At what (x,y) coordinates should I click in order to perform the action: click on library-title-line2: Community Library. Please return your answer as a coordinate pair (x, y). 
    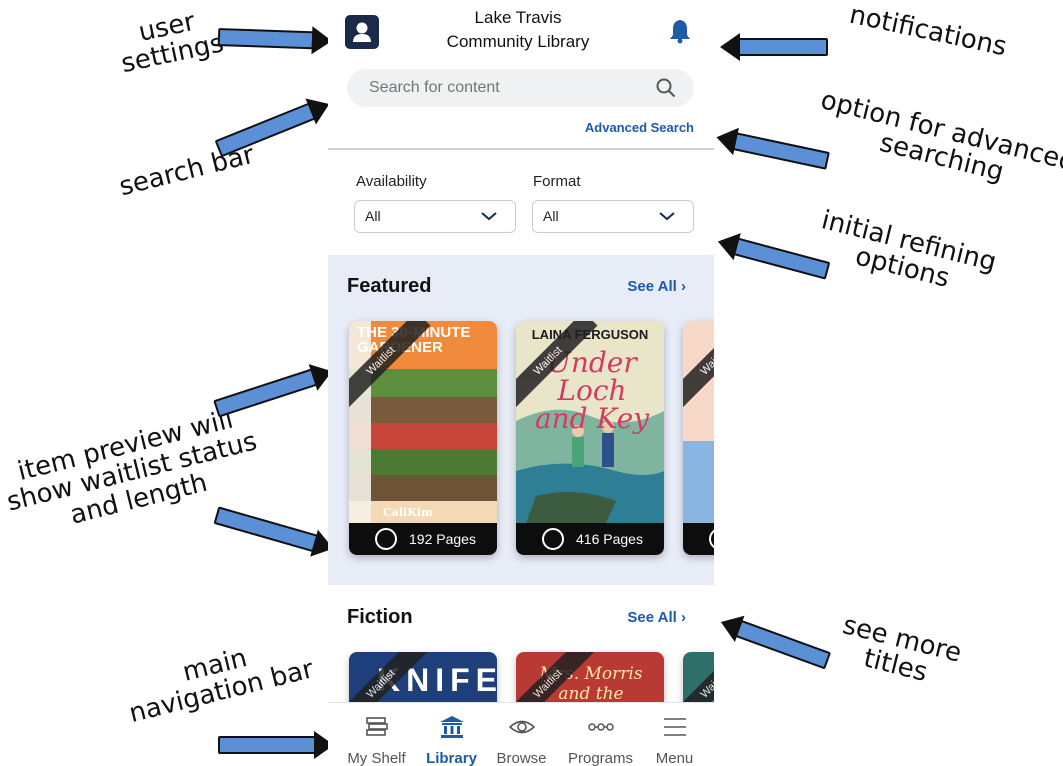
    Looking at the image, I should click on (518, 41).